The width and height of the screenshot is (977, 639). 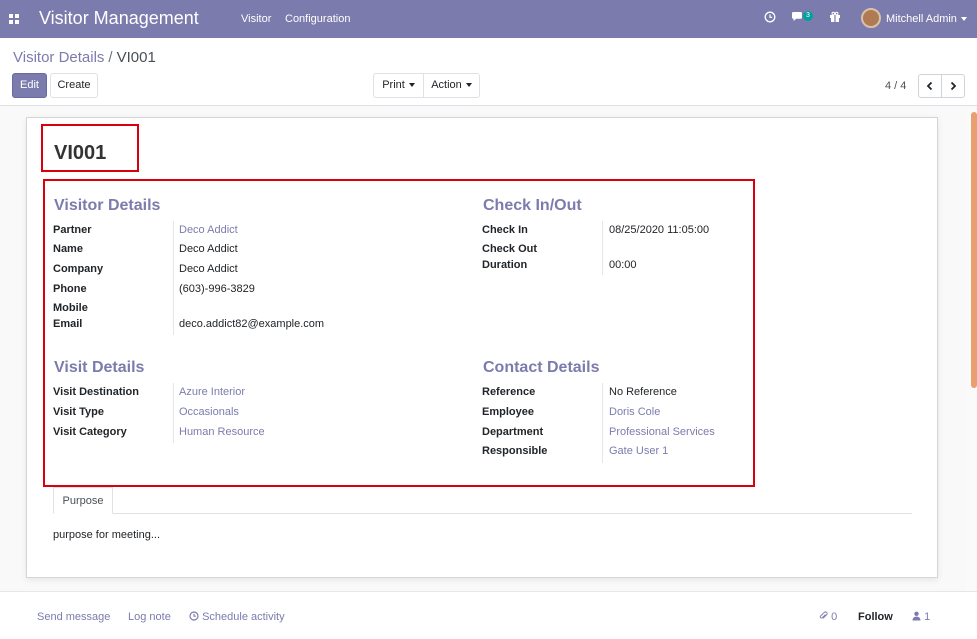 What do you see at coordinates (895, 86) in the screenshot?
I see `pager-value: 4 / 4` at bounding box center [895, 86].